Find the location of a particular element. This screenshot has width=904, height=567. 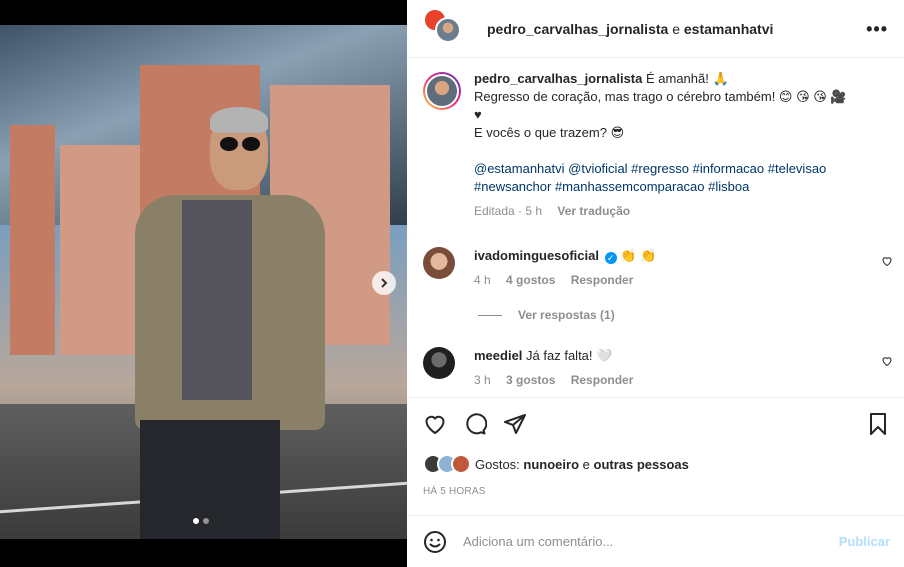

comment-username: ivadominguesoficial is located at coordinates (536, 255).